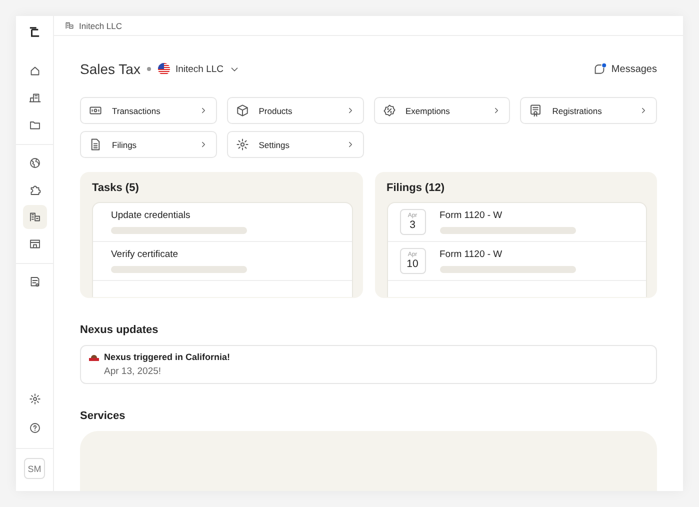 Image resolution: width=699 pixels, height=507 pixels. I want to click on buildings-icon, so click(34, 98).